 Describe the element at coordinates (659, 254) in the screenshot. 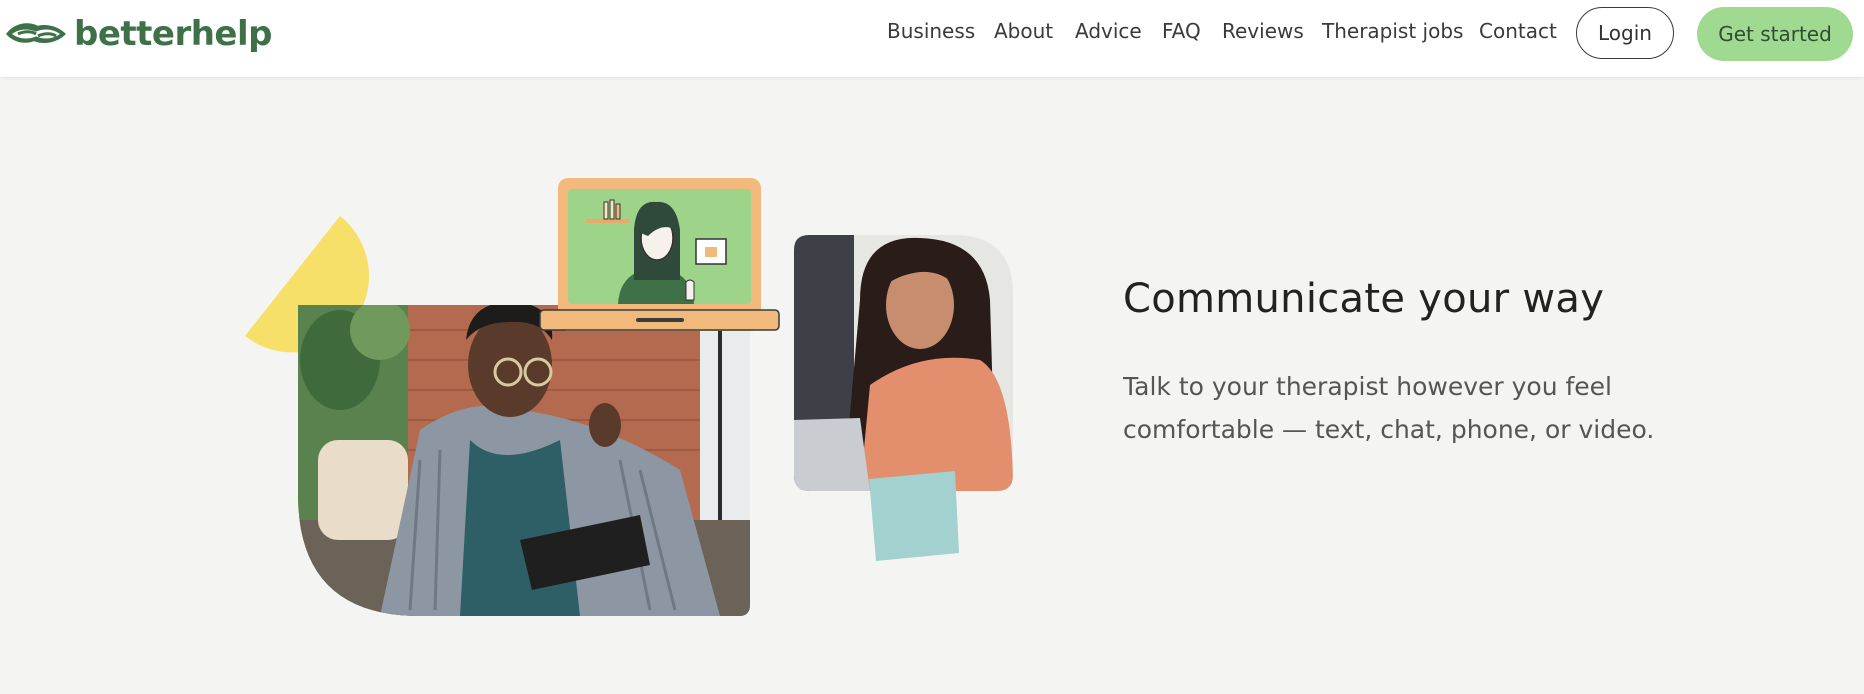

I see `laptop-video-call-illustration` at that location.